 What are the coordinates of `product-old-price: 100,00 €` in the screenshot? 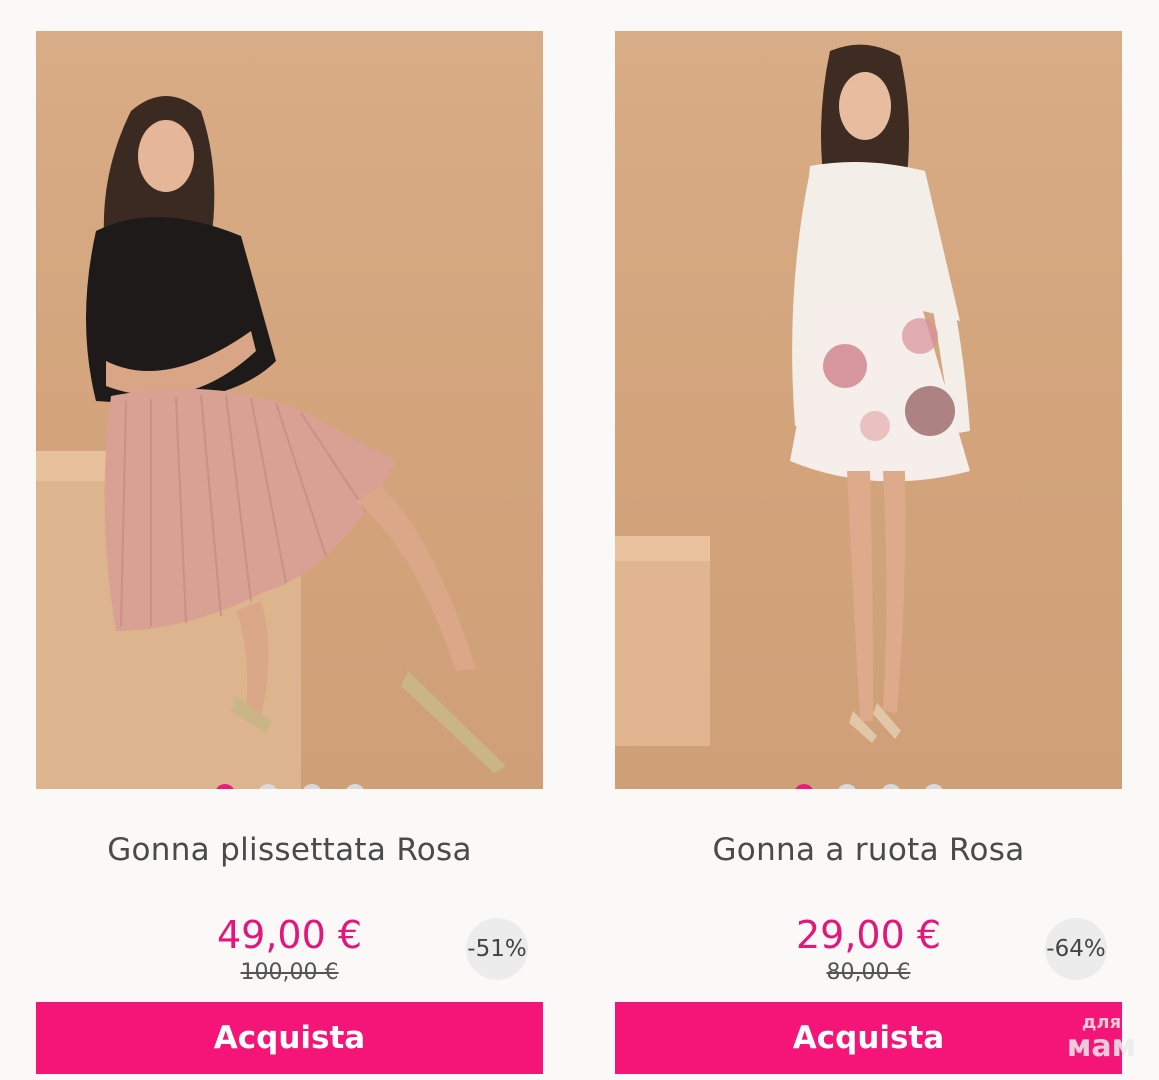 It's located at (289, 972).